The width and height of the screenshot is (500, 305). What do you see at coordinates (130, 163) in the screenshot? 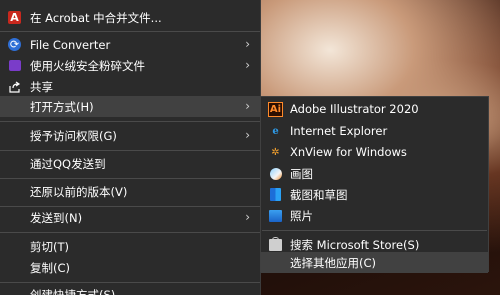
I see `menu-item-send-via-qq: 通过QQ发送到` at bounding box center [130, 163].